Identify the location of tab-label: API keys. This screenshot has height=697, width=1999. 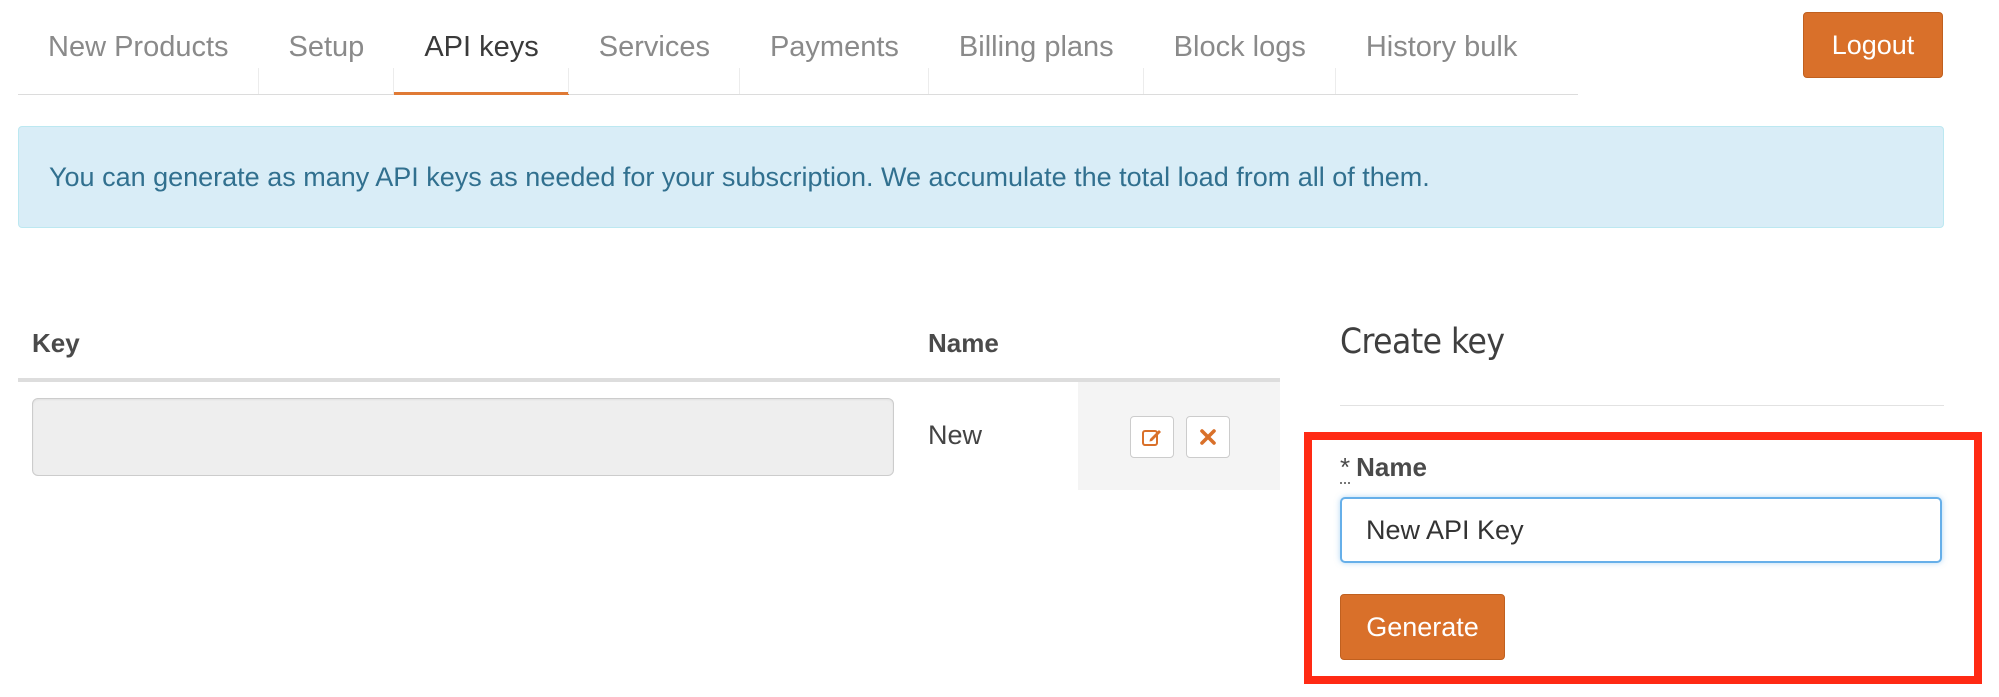
(481, 46).